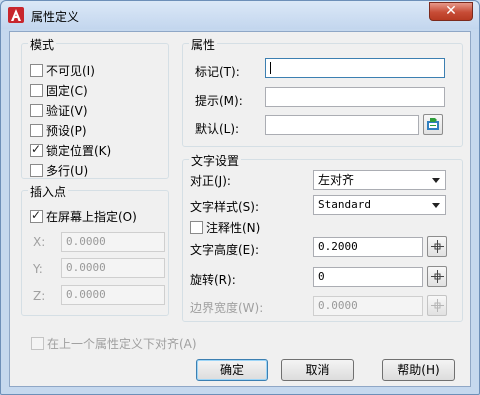 This screenshot has height=395, width=480. I want to click on rotation-label: 旋转(R):, so click(213, 280).